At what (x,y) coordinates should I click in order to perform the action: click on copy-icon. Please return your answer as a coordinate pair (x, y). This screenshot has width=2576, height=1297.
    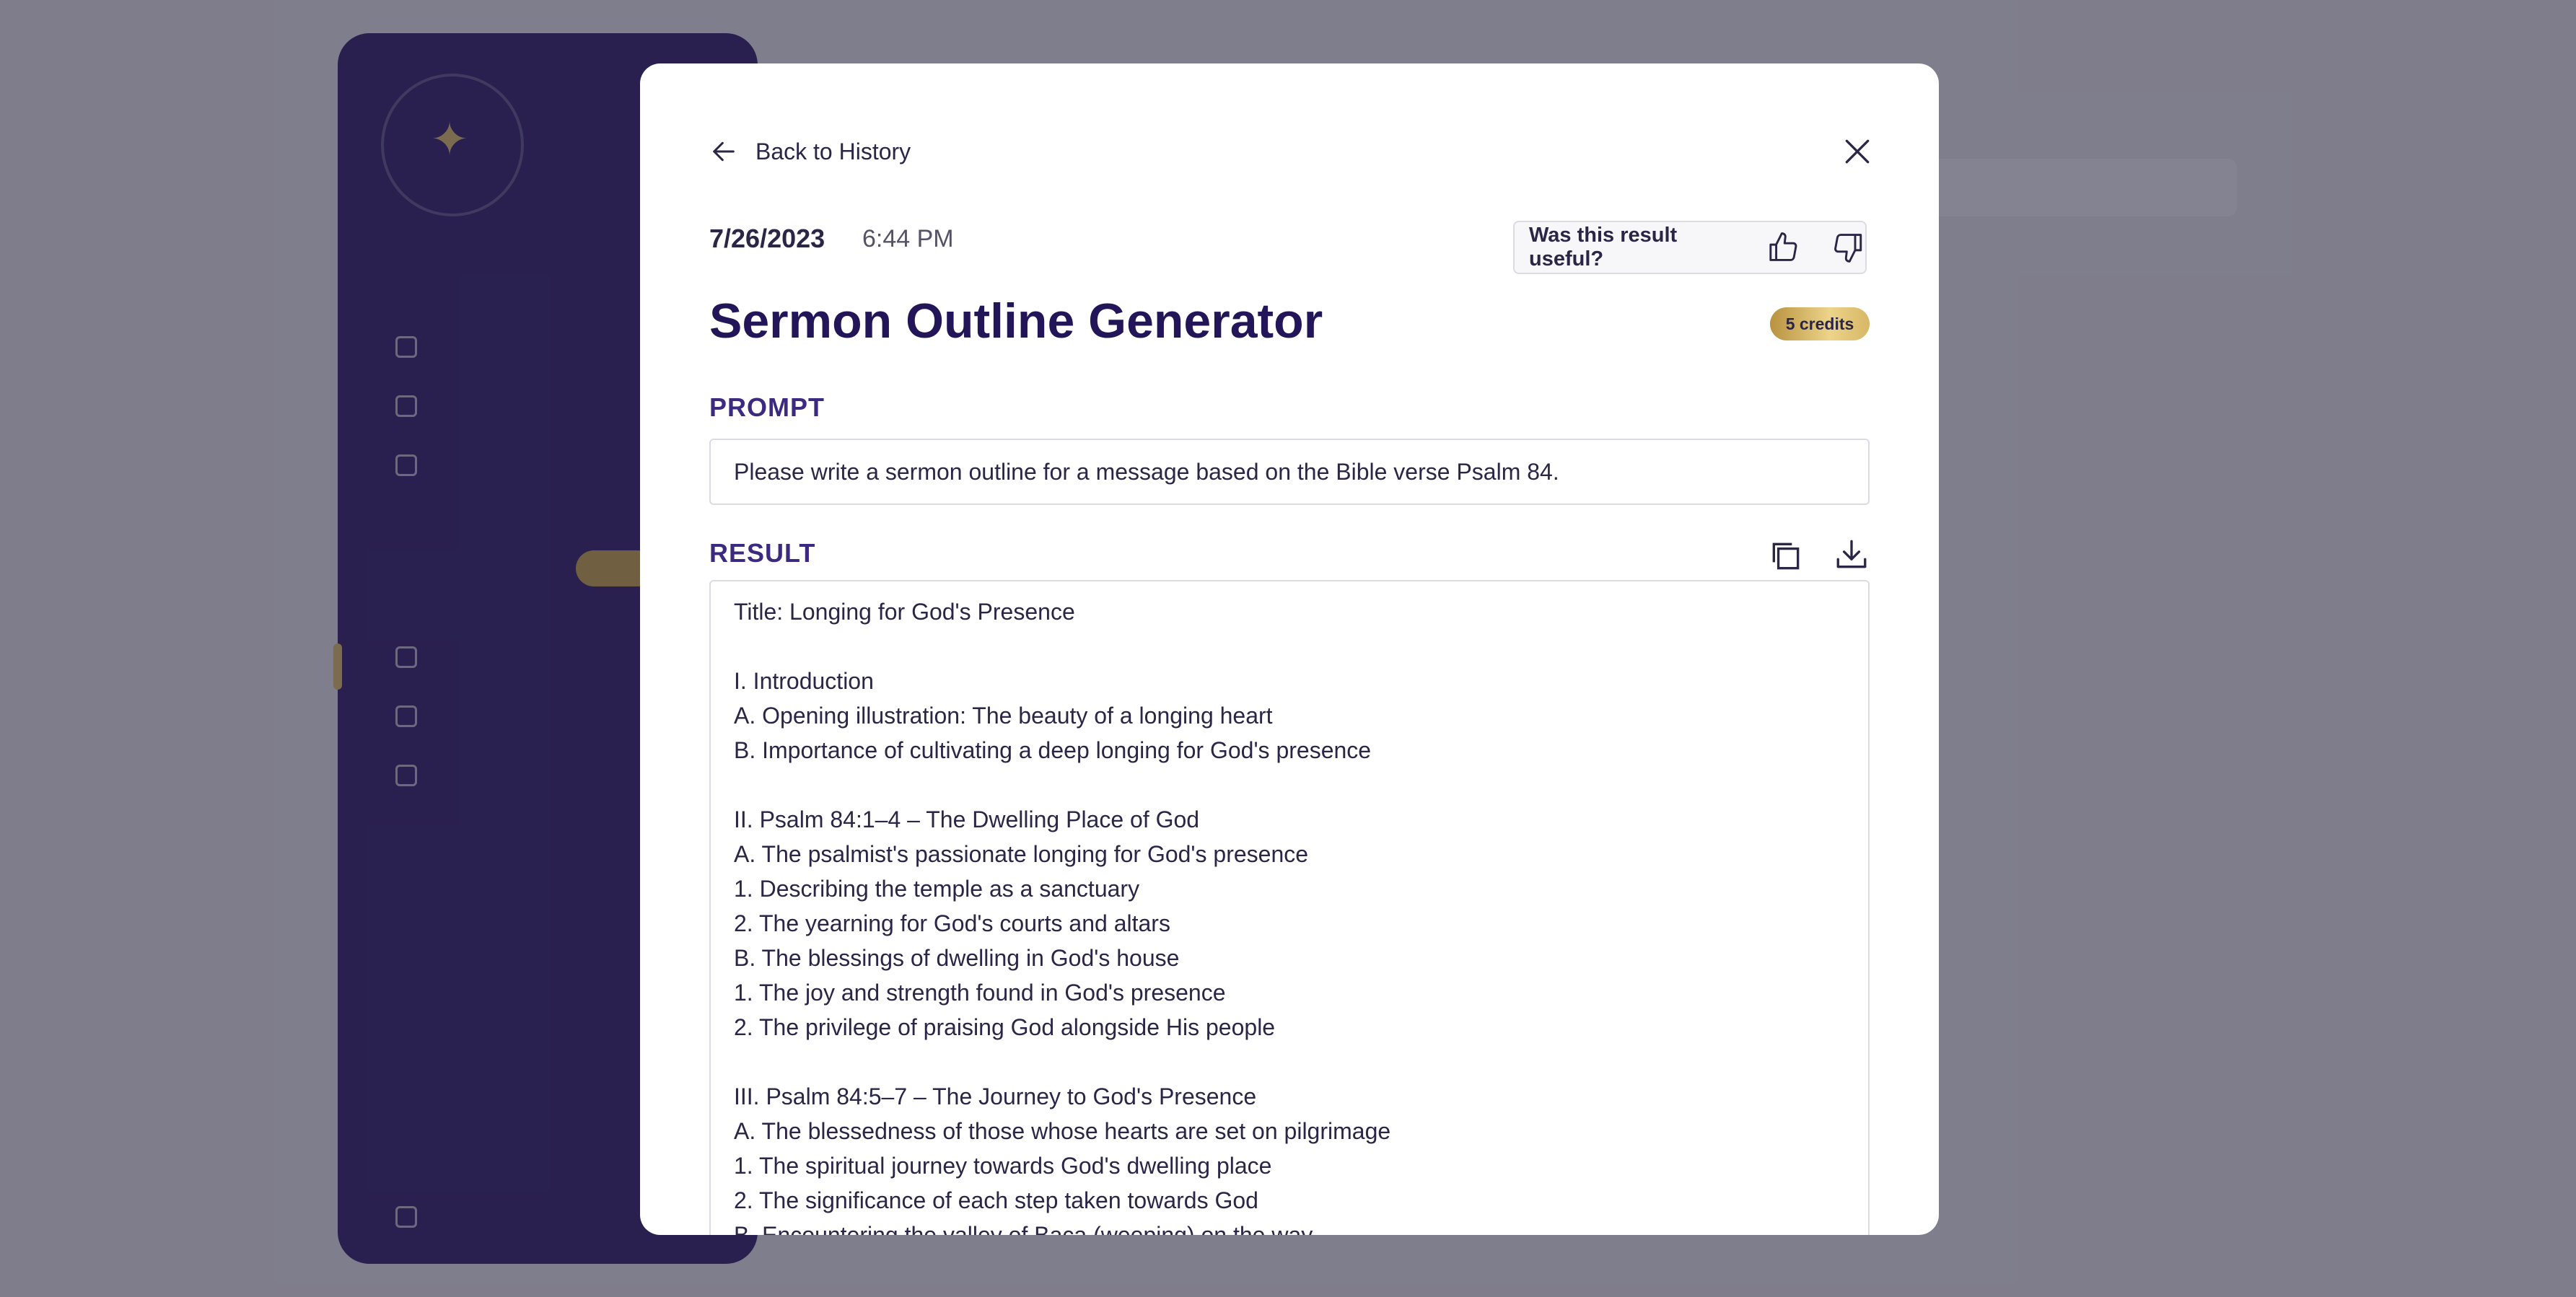
    Looking at the image, I should click on (1786, 556).